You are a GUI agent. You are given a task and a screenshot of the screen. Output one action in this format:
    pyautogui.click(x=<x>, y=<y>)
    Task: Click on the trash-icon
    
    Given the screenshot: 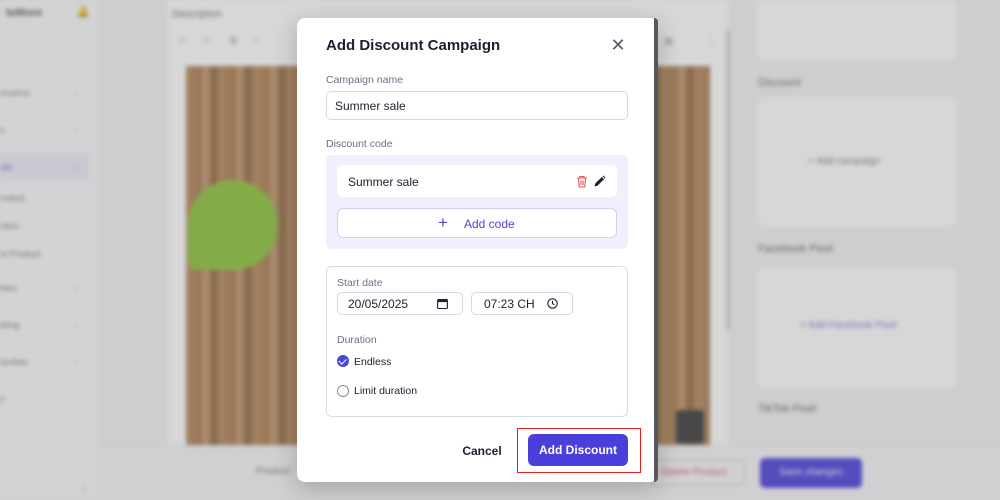 What is the action you would take?
    pyautogui.click(x=582, y=181)
    